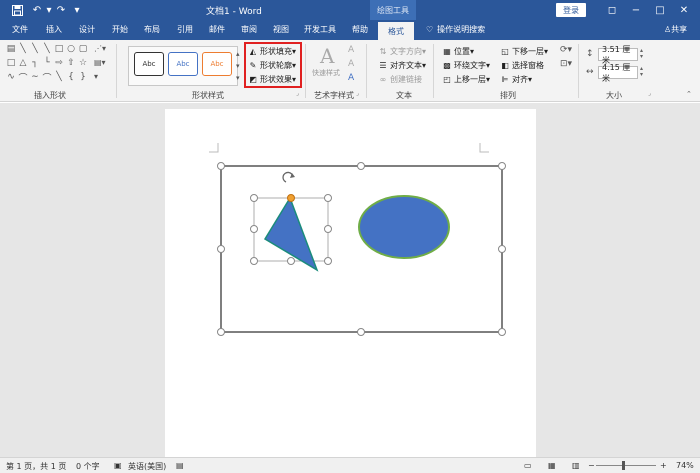 This screenshot has height=473, width=700. I want to click on tab-file: 文件, so click(20, 29).